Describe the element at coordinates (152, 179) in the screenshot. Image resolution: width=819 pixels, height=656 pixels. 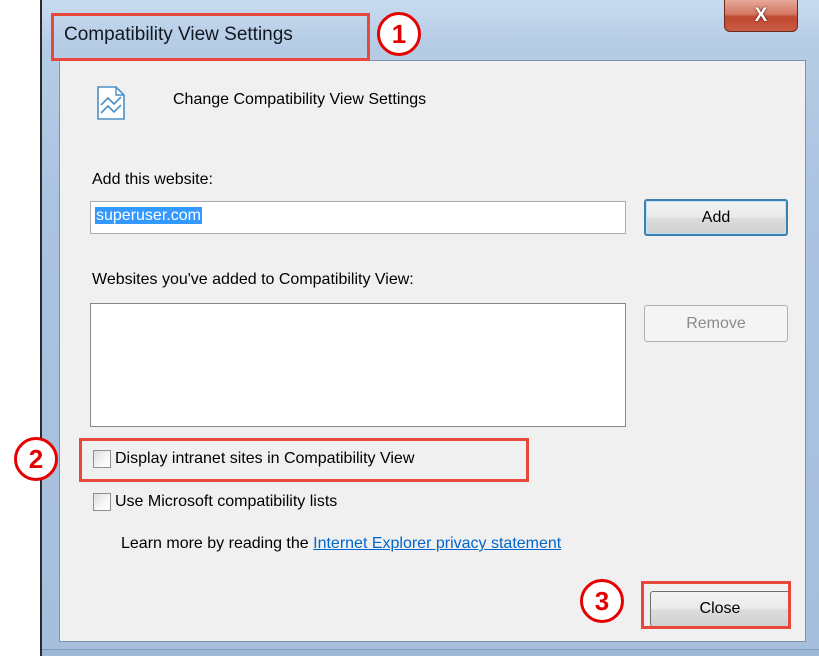
I see `add-website-label: Add this website:` at that location.